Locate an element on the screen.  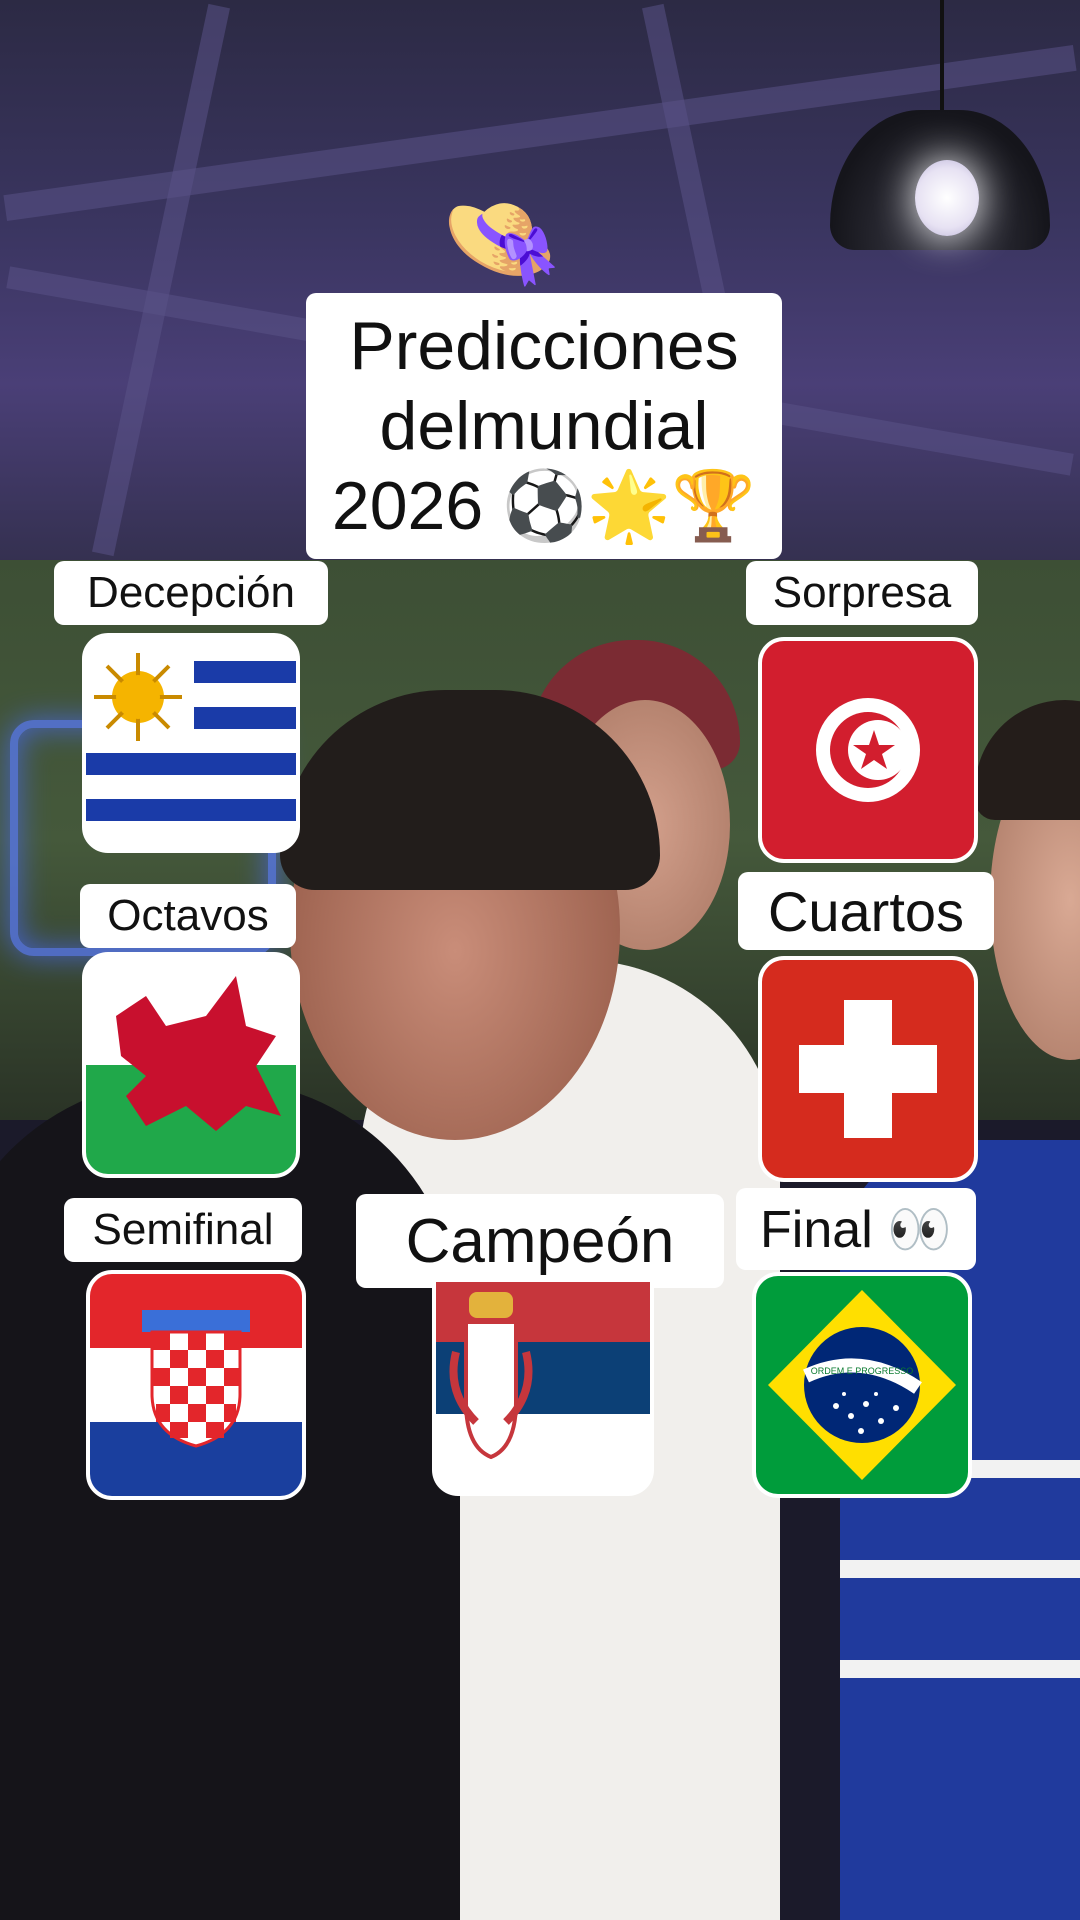
wales-flag-icon is located at coordinates (191, 1065).